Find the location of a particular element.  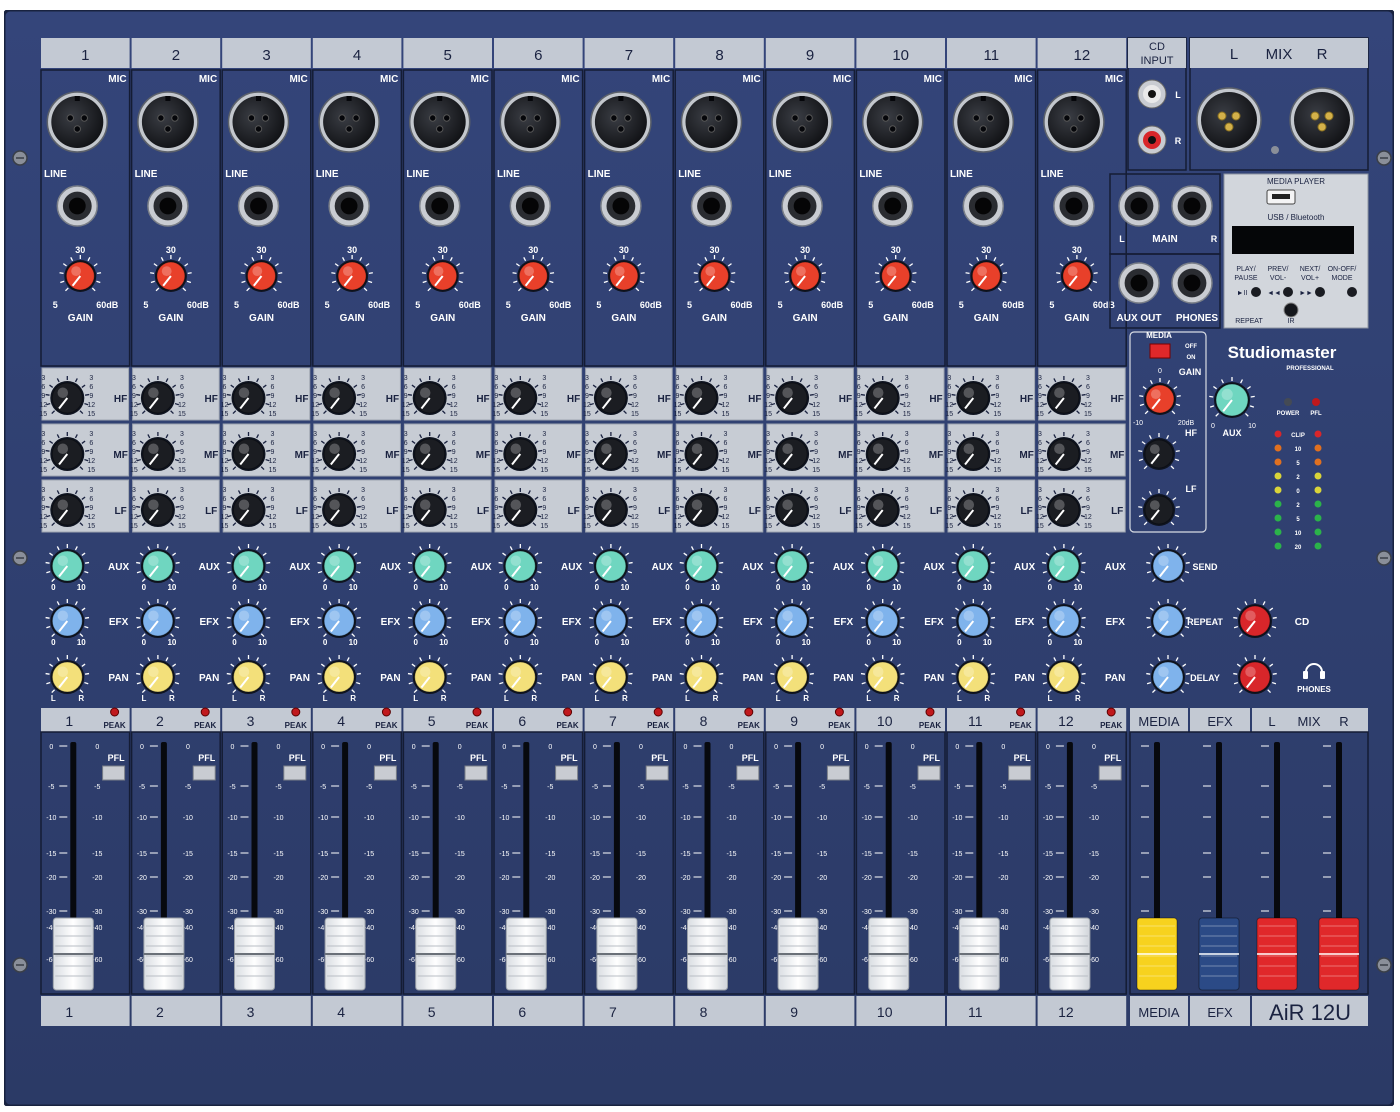

fader-scale-left: -30 is located at coordinates (595, 912).